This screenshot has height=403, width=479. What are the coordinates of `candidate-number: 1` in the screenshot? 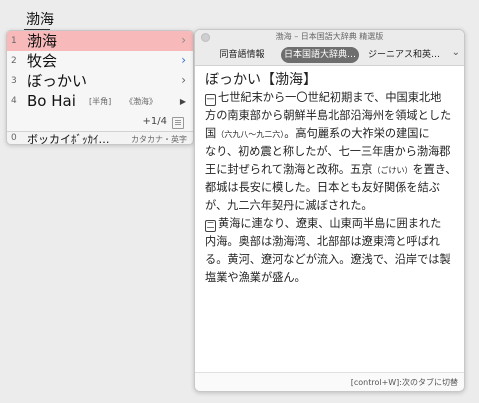 It's located at (14, 41).